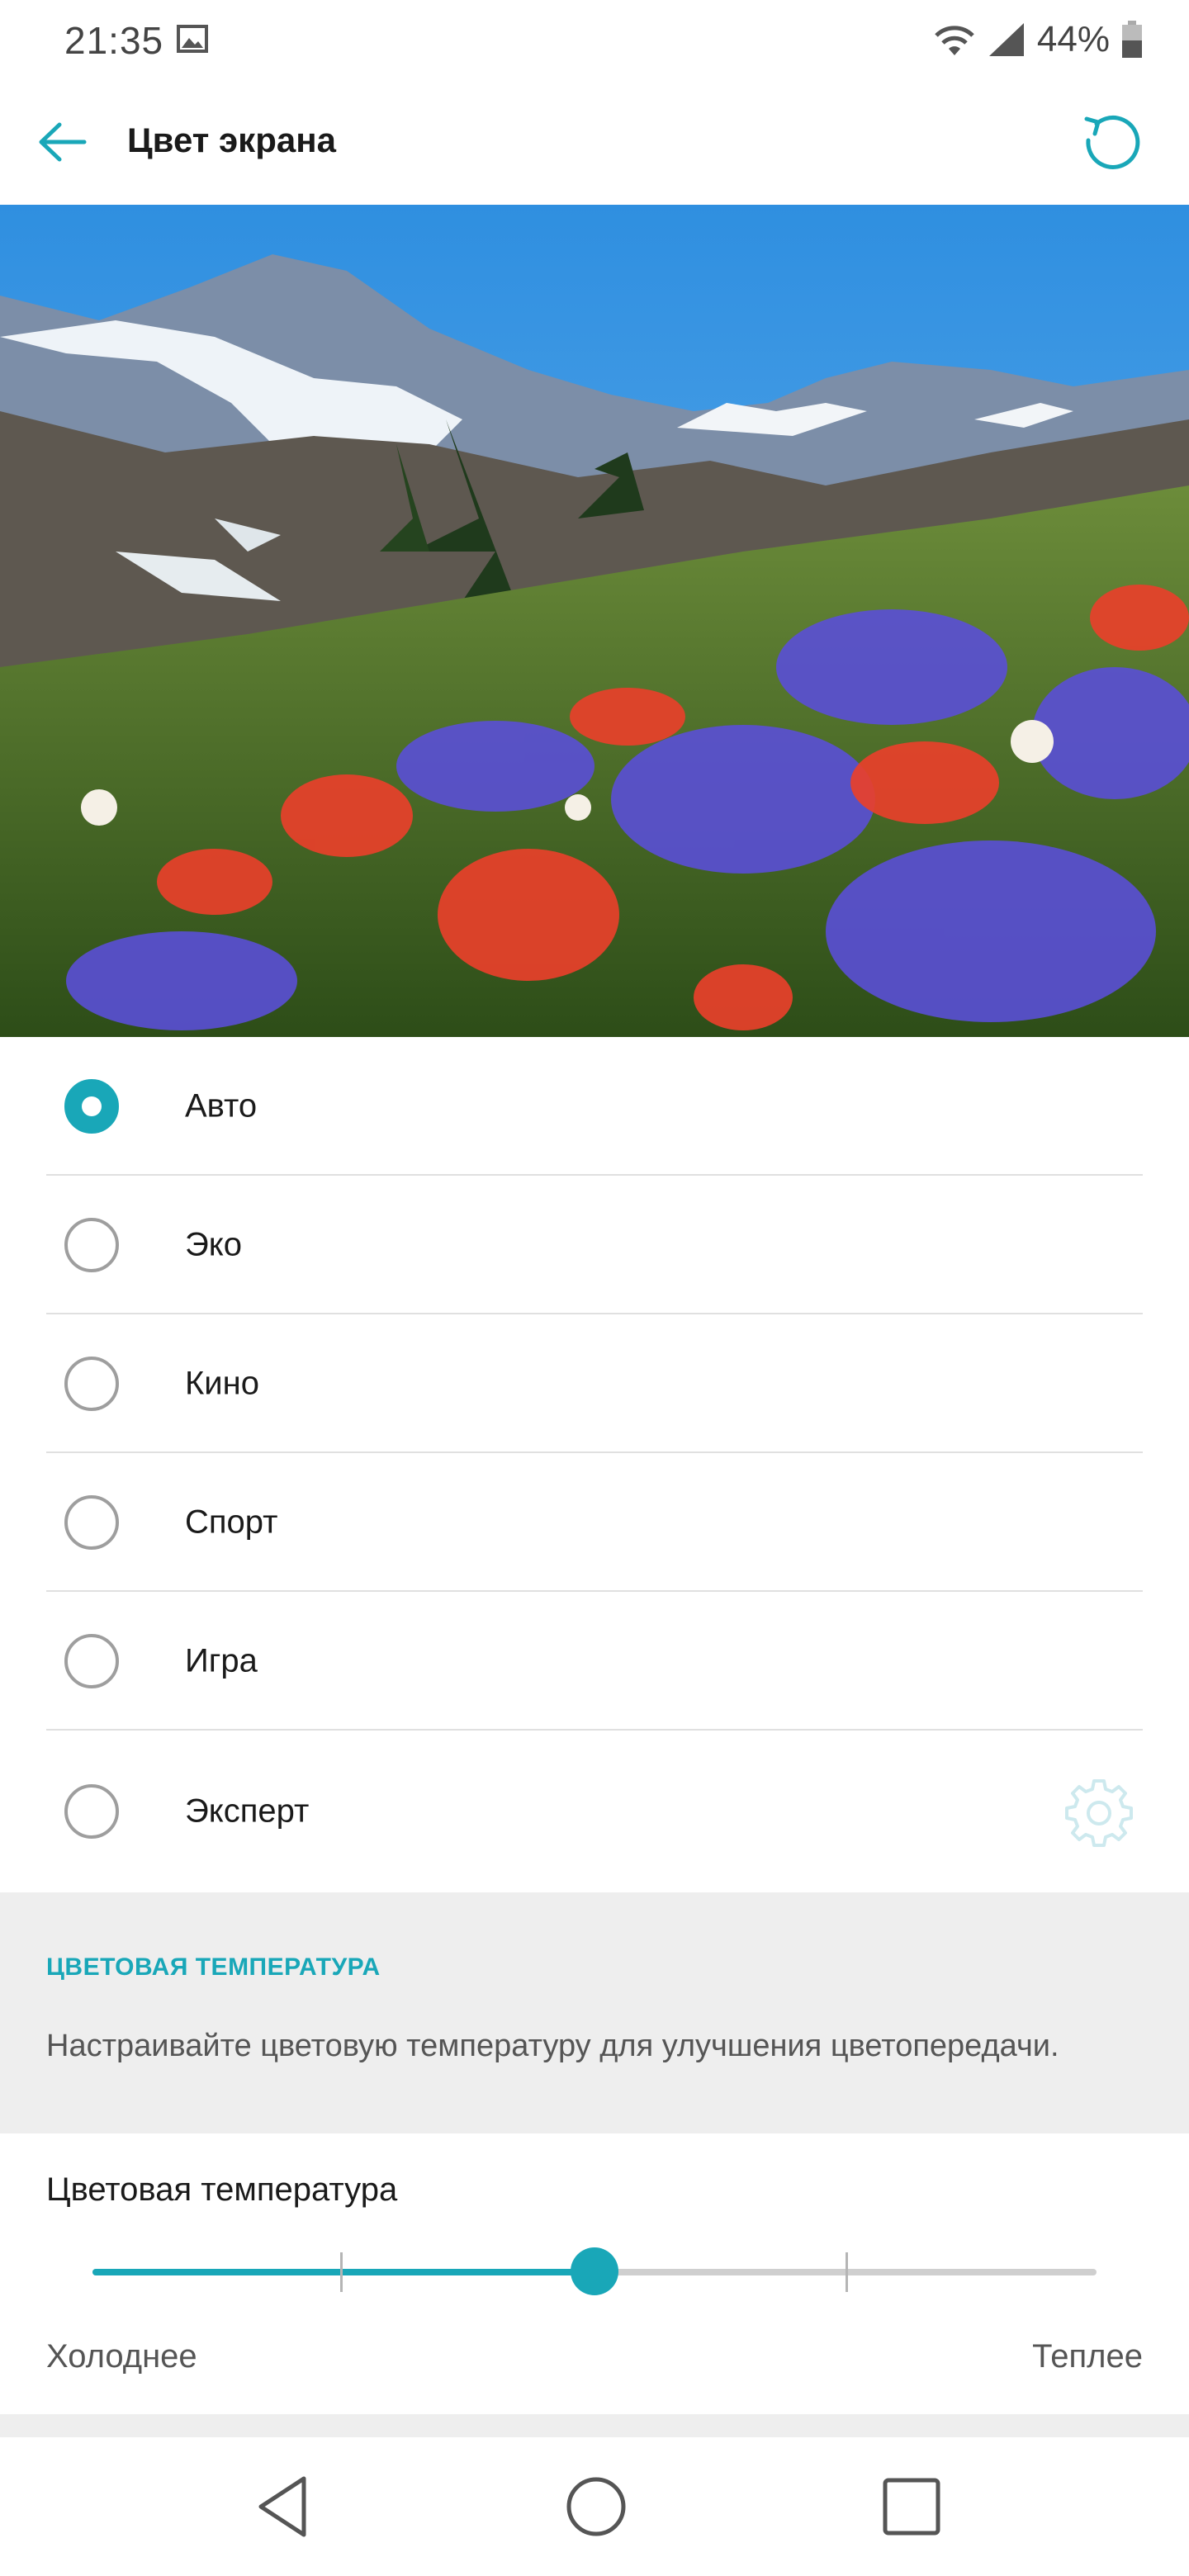 This screenshot has width=1189, height=2576. What do you see at coordinates (222, 1383) in the screenshot?
I see `mode-label: Кино` at bounding box center [222, 1383].